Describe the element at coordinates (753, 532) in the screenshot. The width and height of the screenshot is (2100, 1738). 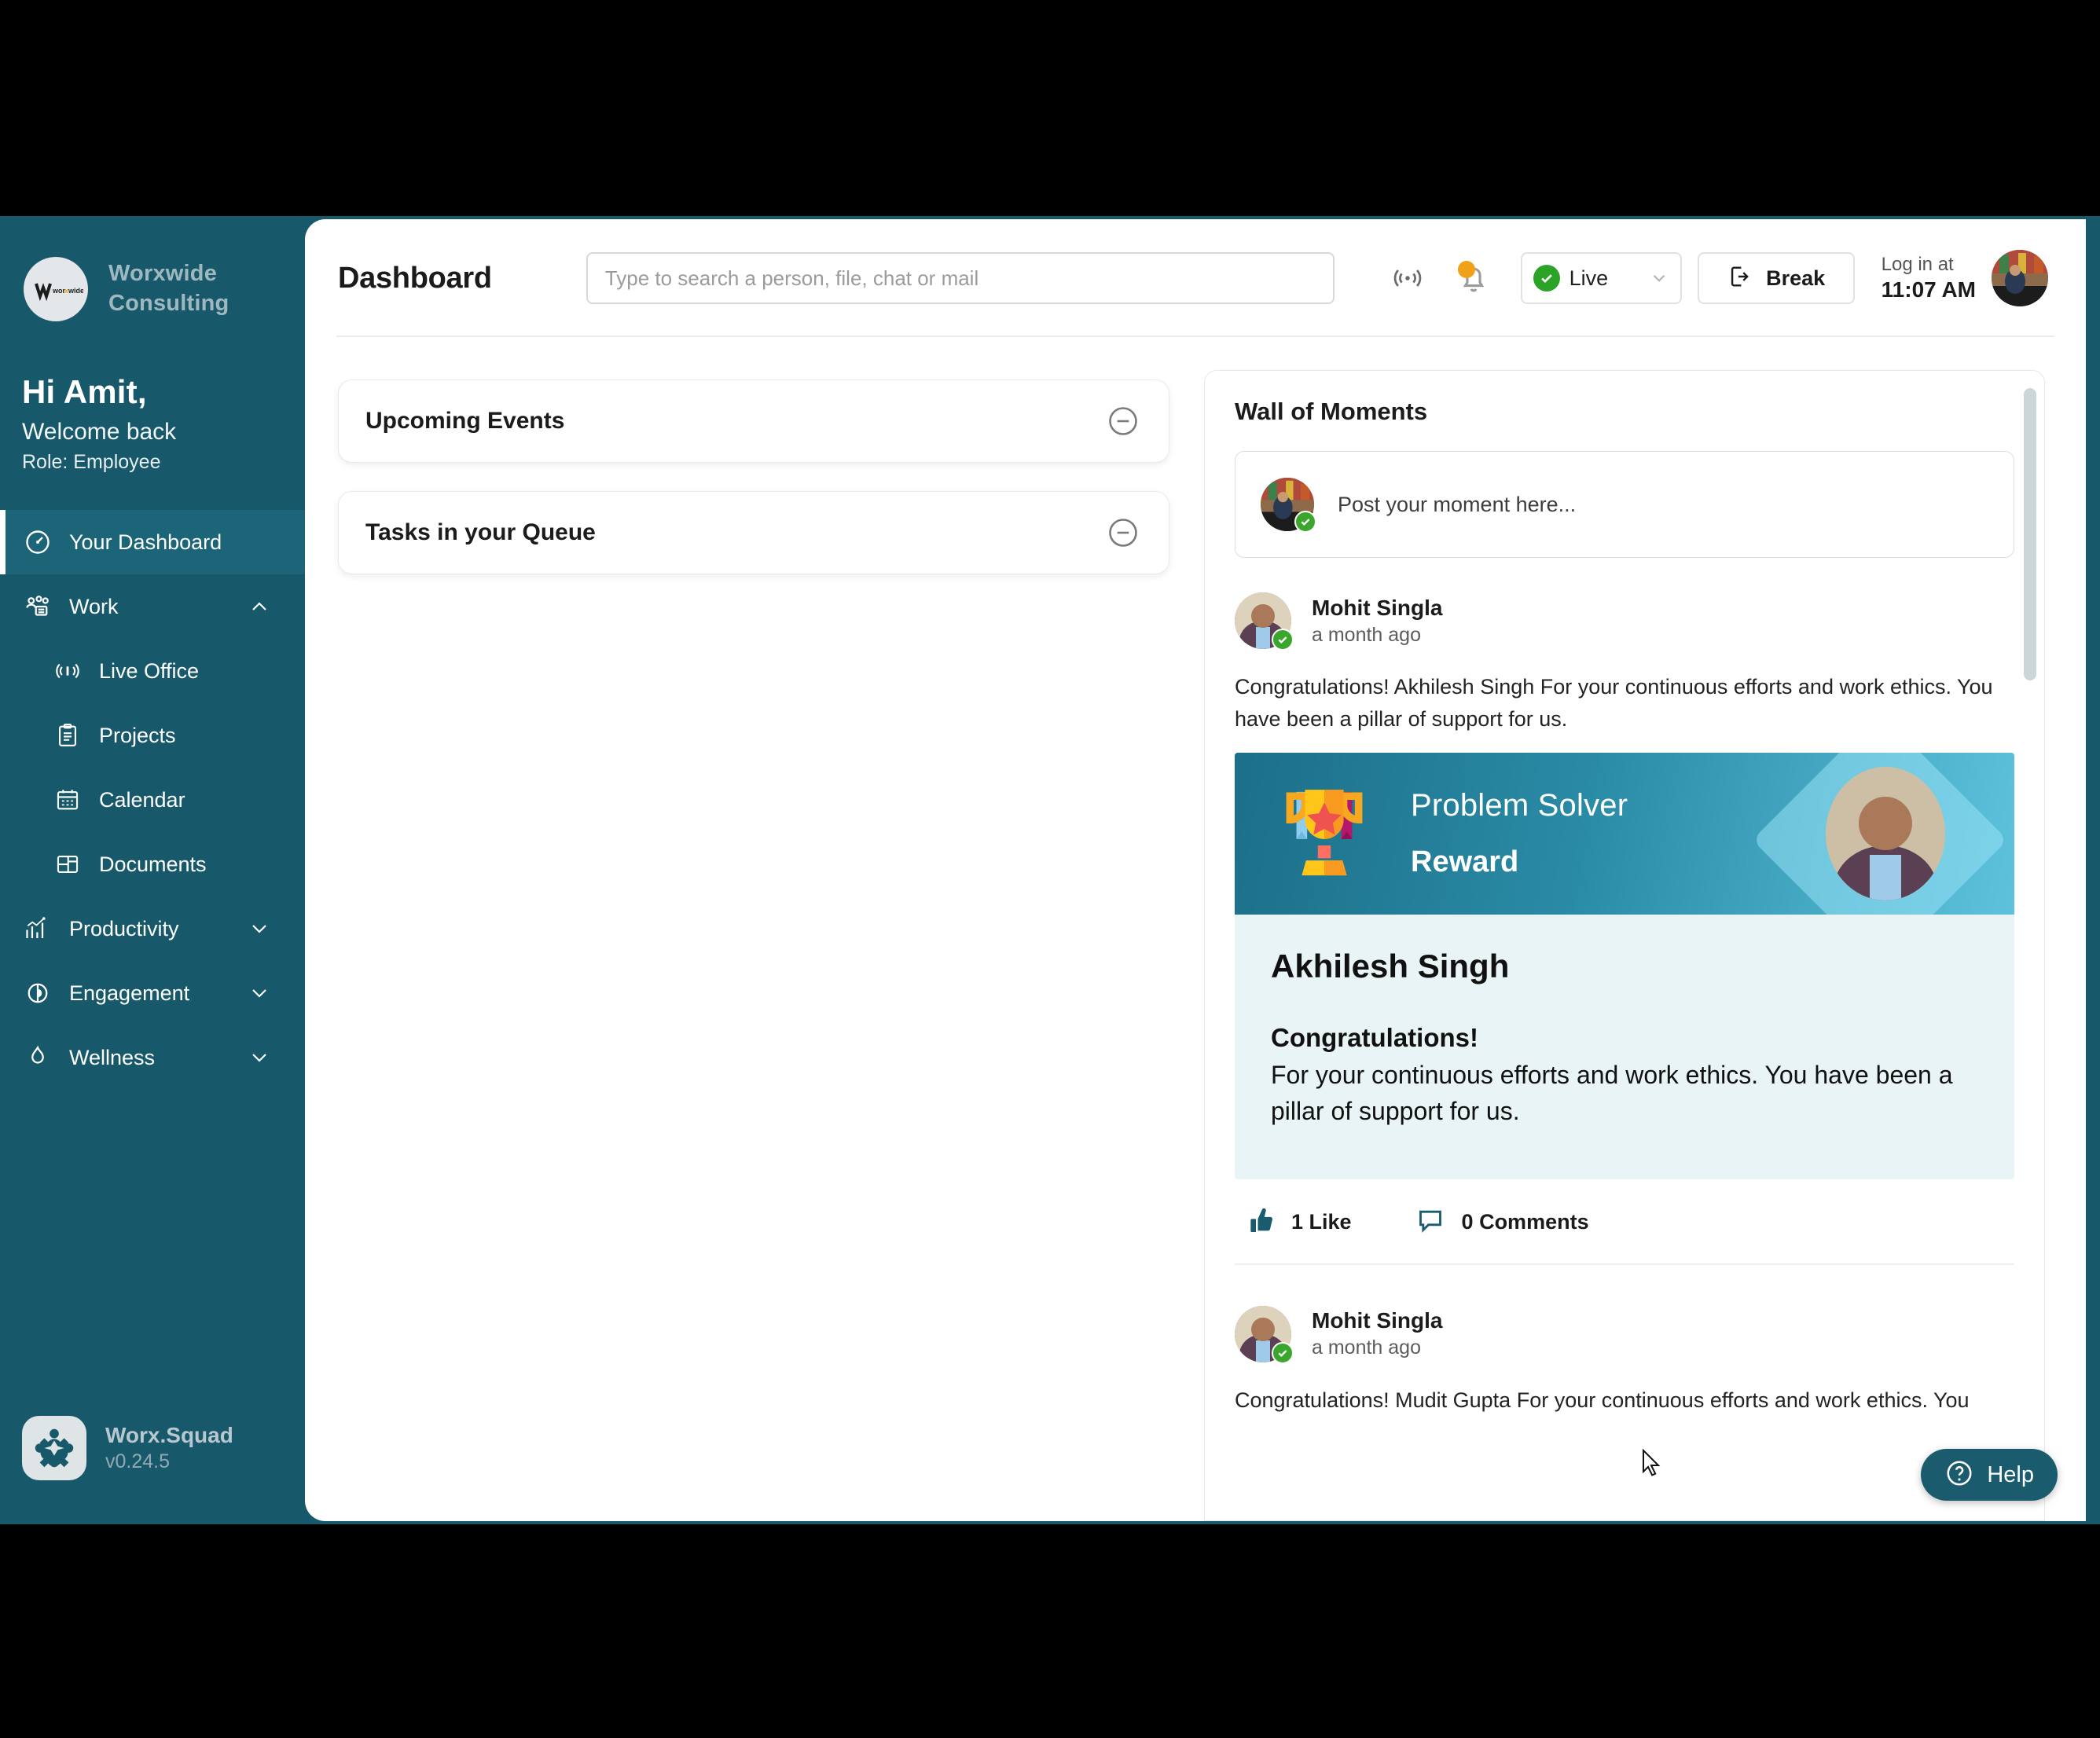
I see `tasks-in-queue-card: Tasks in your Queue` at that location.